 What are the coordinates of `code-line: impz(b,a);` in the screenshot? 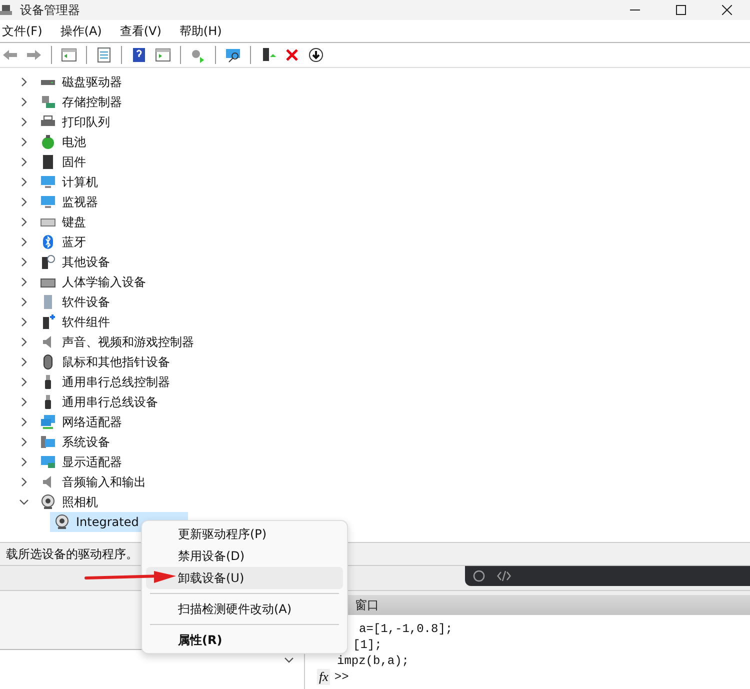 It's located at (373, 661).